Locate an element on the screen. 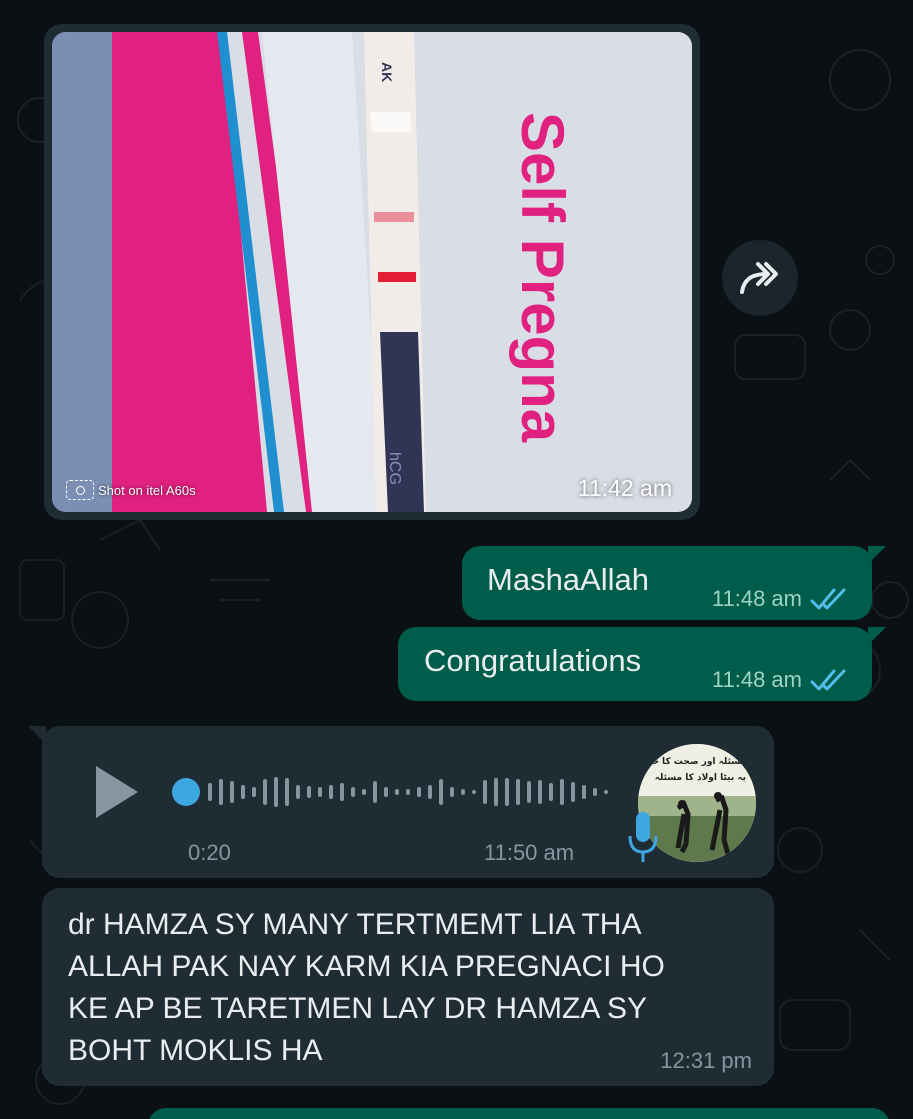  message-text: MashaAllah is located at coordinates (568, 579).